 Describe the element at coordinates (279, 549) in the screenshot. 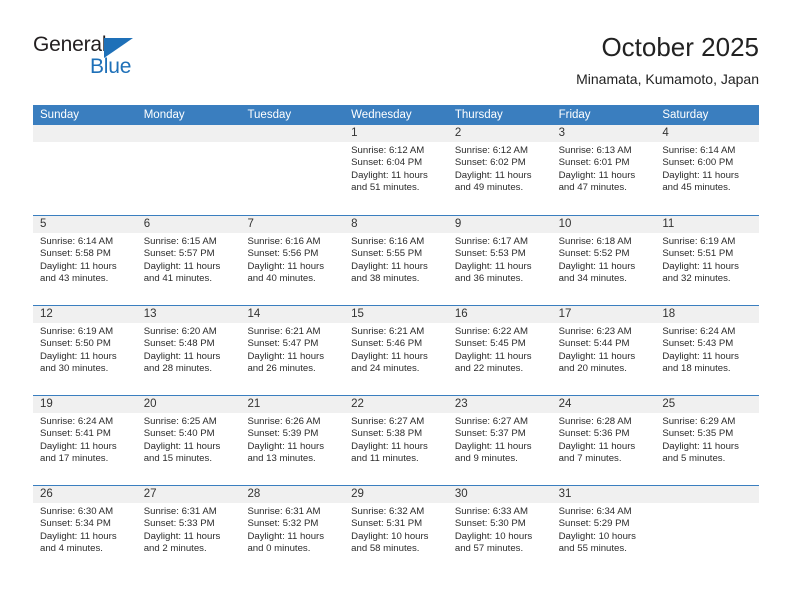

I see `day-detail-line: and 0 minutes.` at that location.